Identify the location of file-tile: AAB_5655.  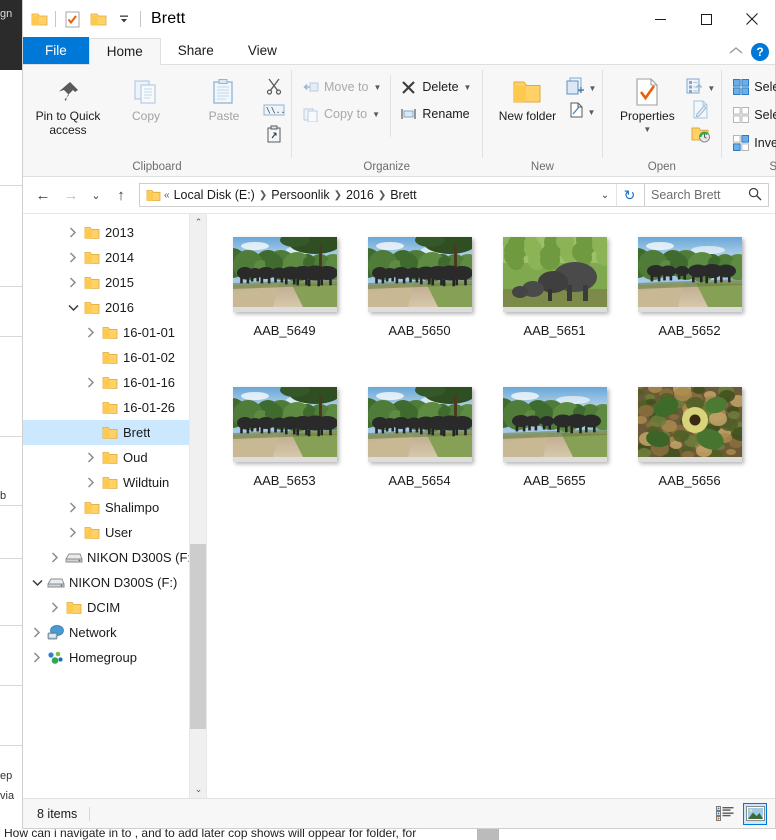
(554, 453).